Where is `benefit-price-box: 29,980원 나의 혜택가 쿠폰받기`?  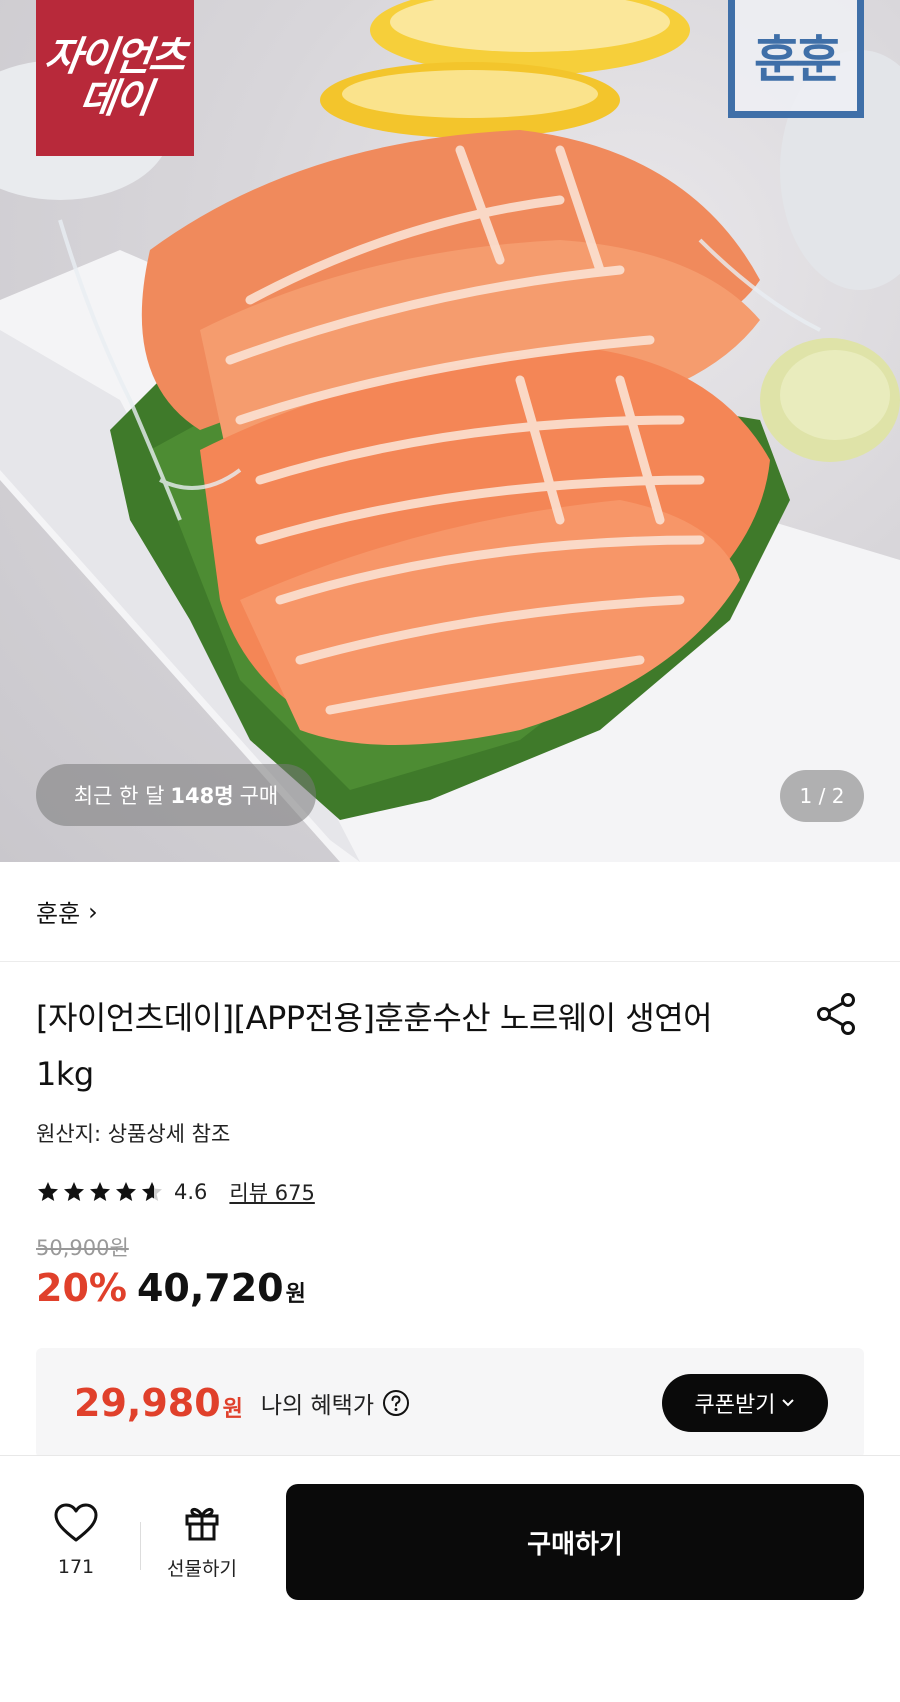 benefit-price-box: 29,980원 나의 혜택가 쿠폰받기 is located at coordinates (450, 1403).